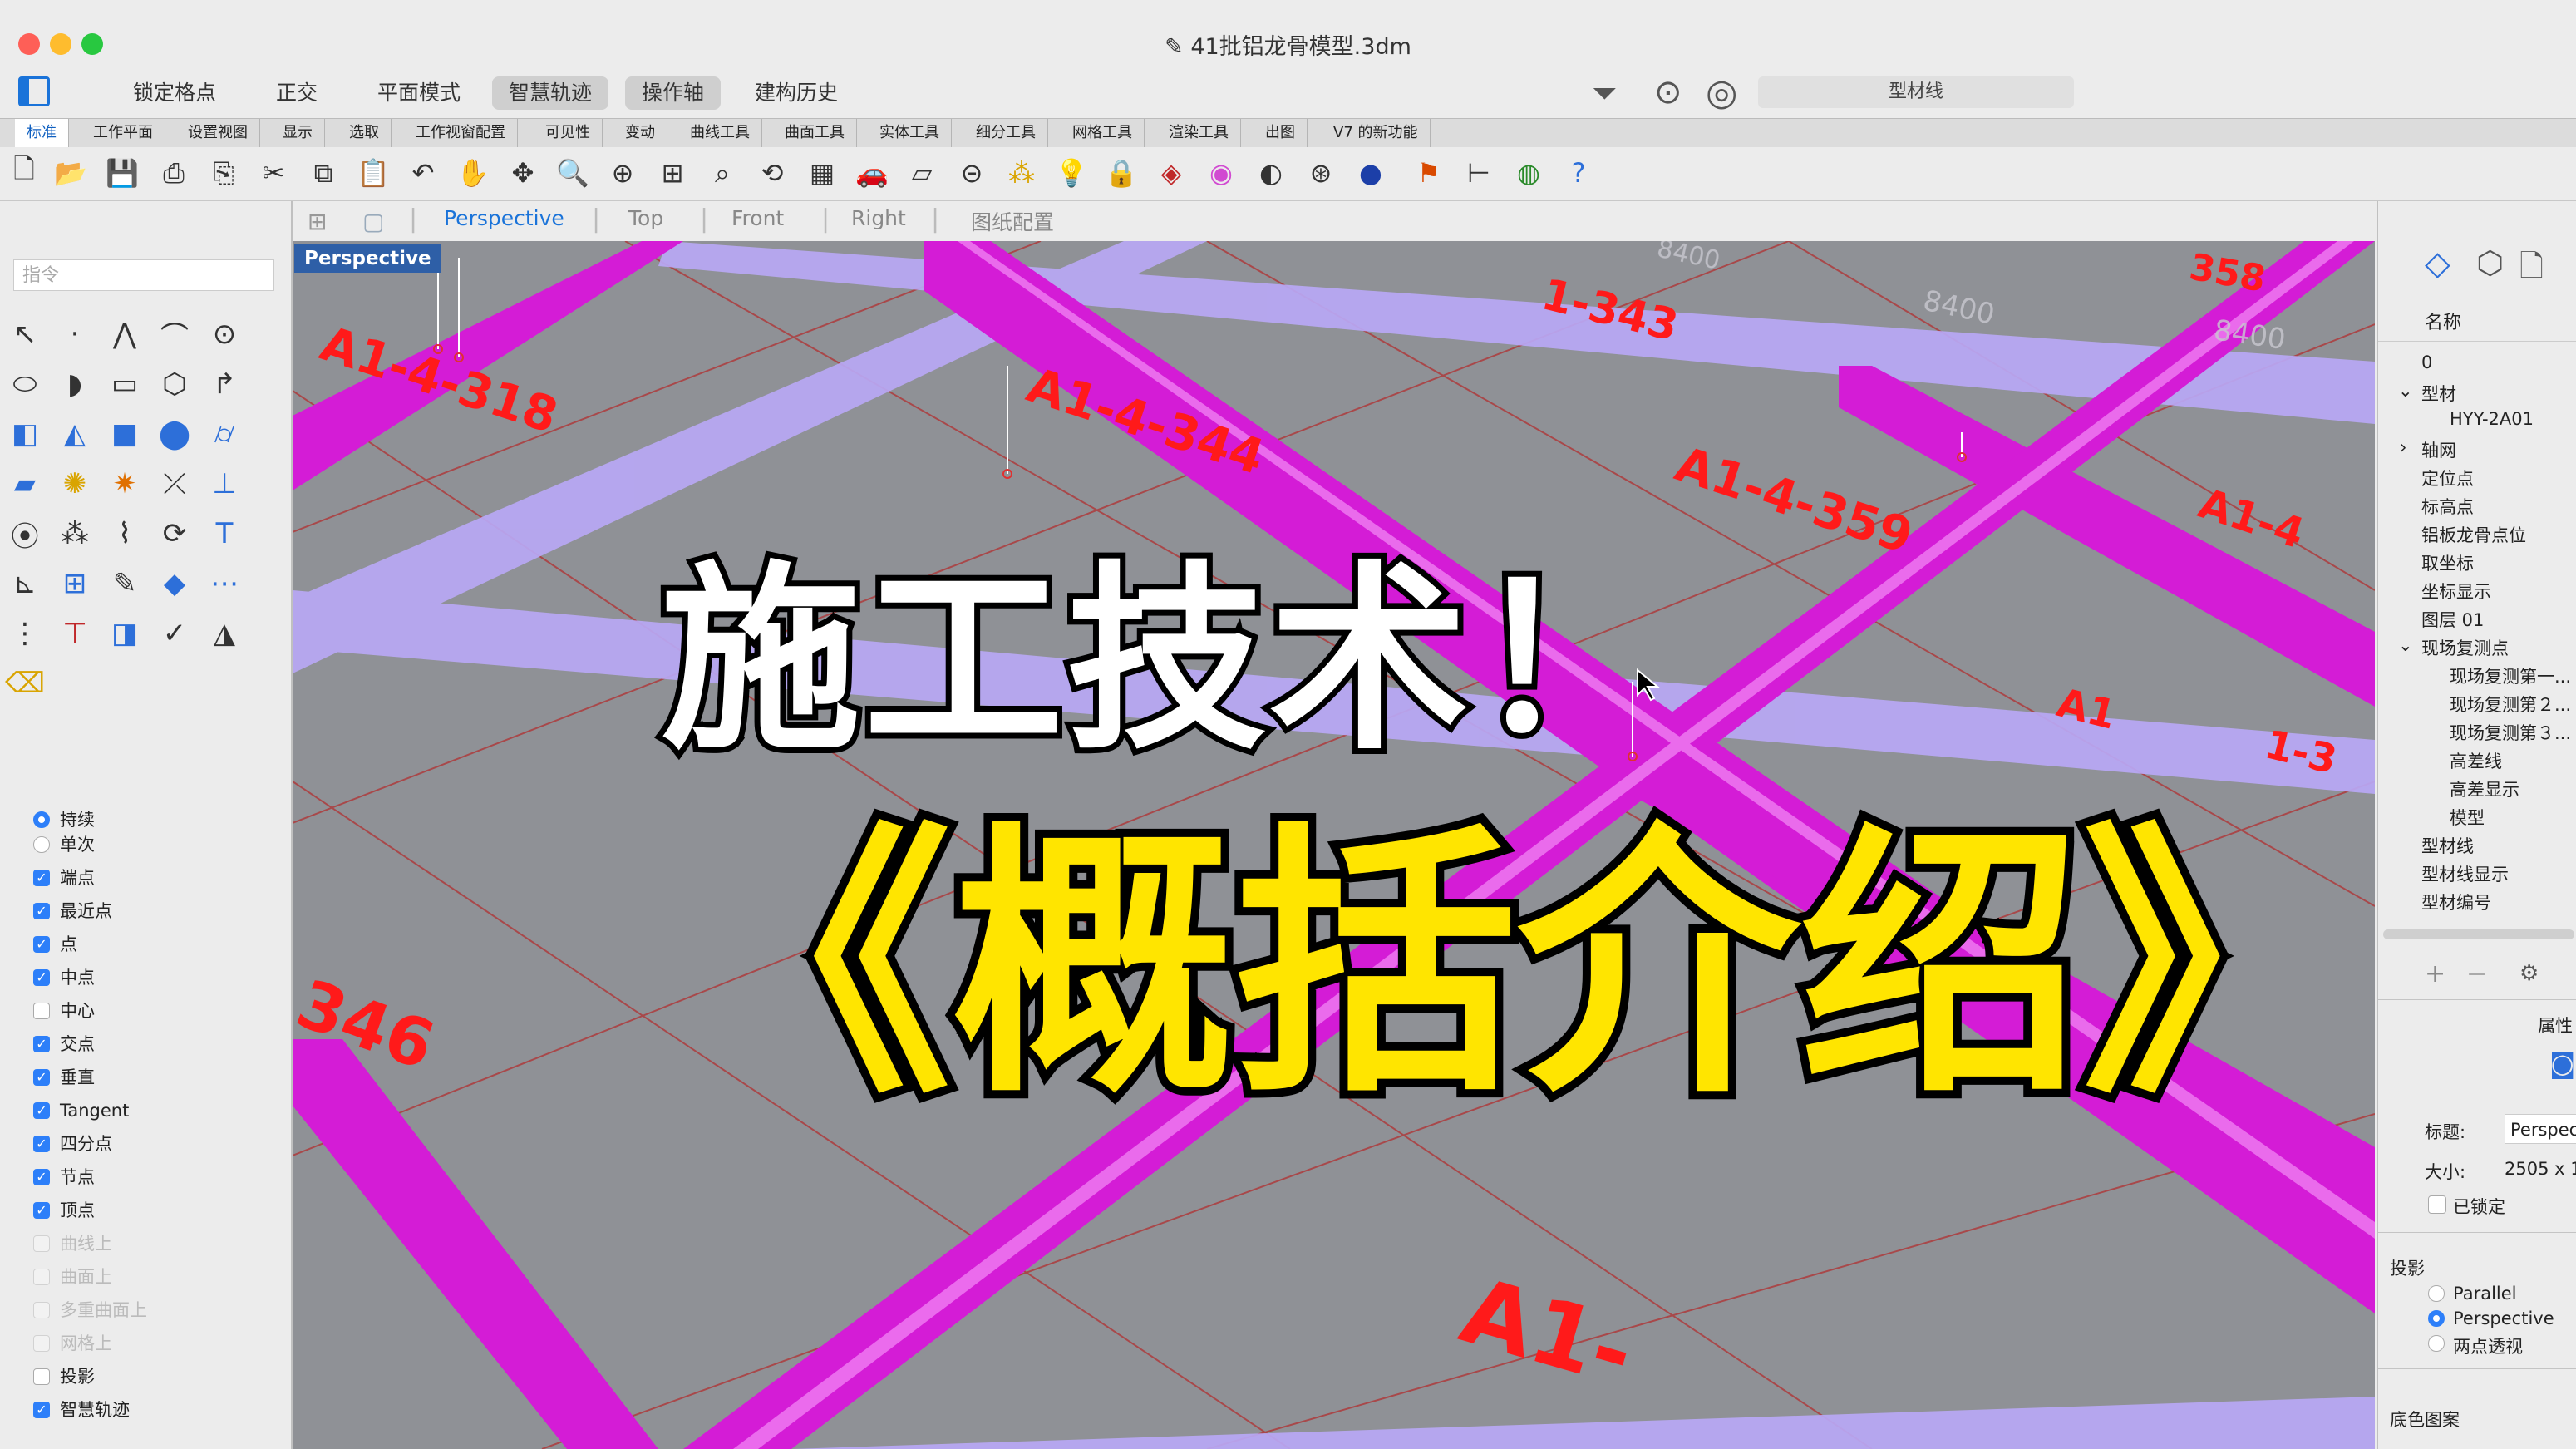  I want to click on group-icon: ⦿, so click(25, 534).